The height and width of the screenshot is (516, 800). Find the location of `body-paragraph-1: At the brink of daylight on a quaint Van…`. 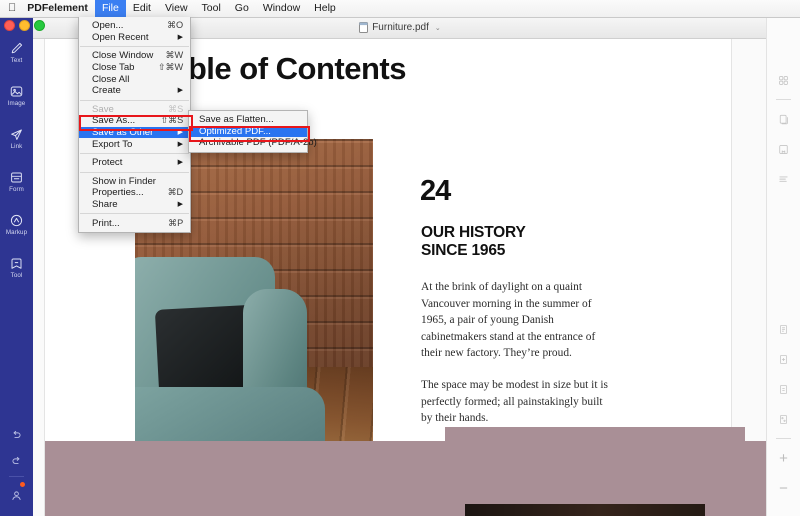

body-paragraph-1: At the brink of daylight on a quaint Van… is located at coordinates (508, 320).